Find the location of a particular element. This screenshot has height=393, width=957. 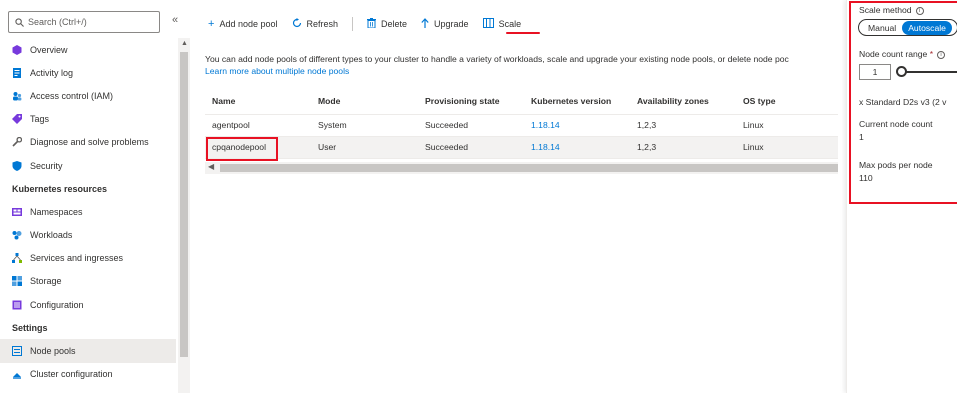

refresh-label: Refresh is located at coordinates (322, 24).